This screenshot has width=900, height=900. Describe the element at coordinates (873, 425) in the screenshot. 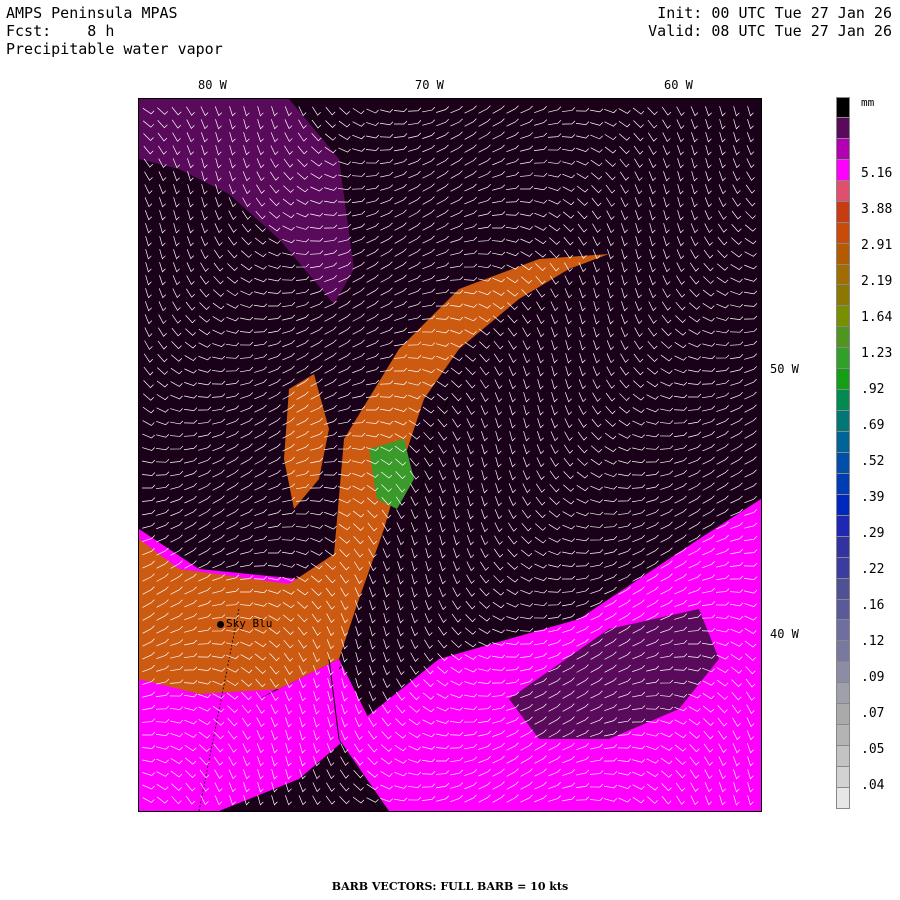

I see `colorbar-label: .69` at that location.